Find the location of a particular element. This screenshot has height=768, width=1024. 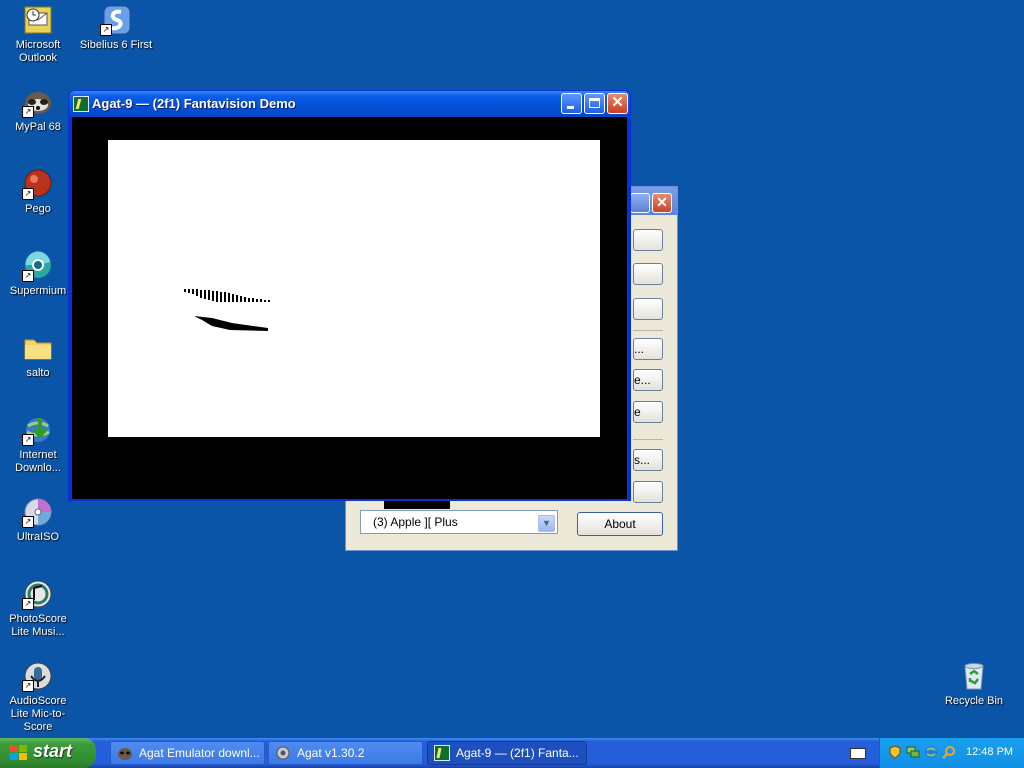

desktop-icon-label: Recycle Bin is located at coordinates (974, 701).